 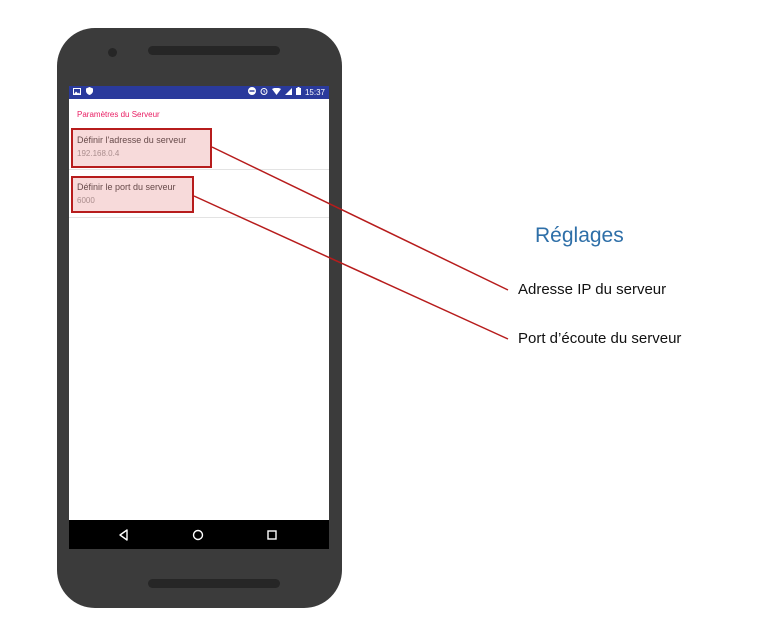 I want to click on annotation-label-port: Port d’écoute du serveur, so click(x=600, y=338).